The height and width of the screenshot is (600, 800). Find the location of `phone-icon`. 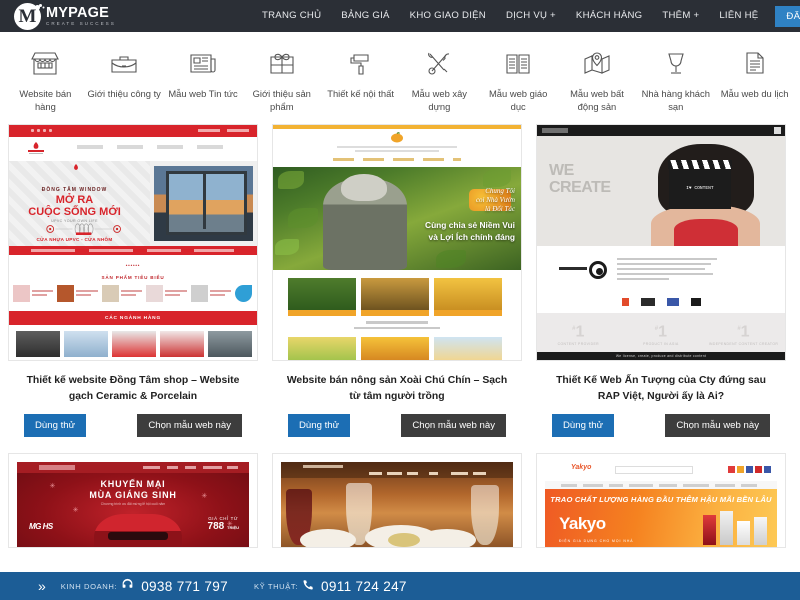

phone-icon is located at coordinates (308, 586).